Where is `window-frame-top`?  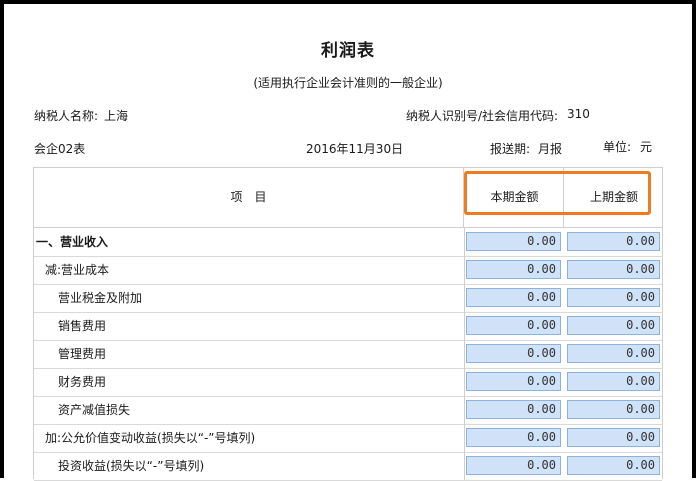 window-frame-top is located at coordinates (348, 2).